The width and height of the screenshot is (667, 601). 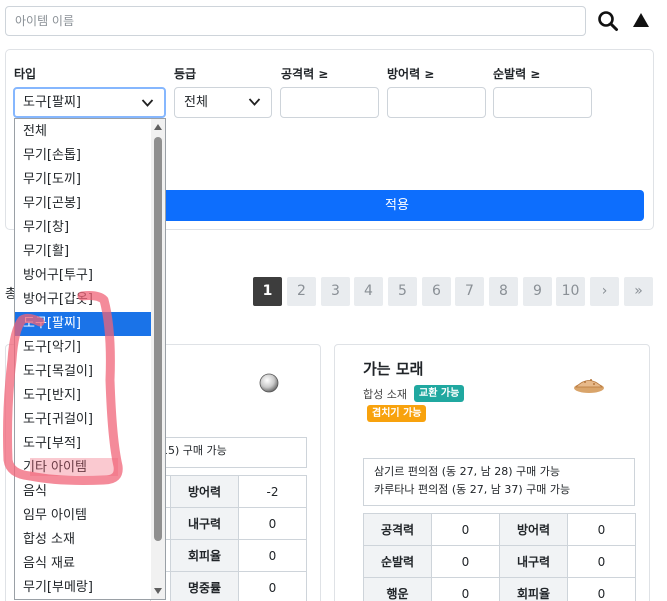 What do you see at coordinates (83, 588) in the screenshot?
I see `dropdown-option: 무기[부메랑]` at bounding box center [83, 588].